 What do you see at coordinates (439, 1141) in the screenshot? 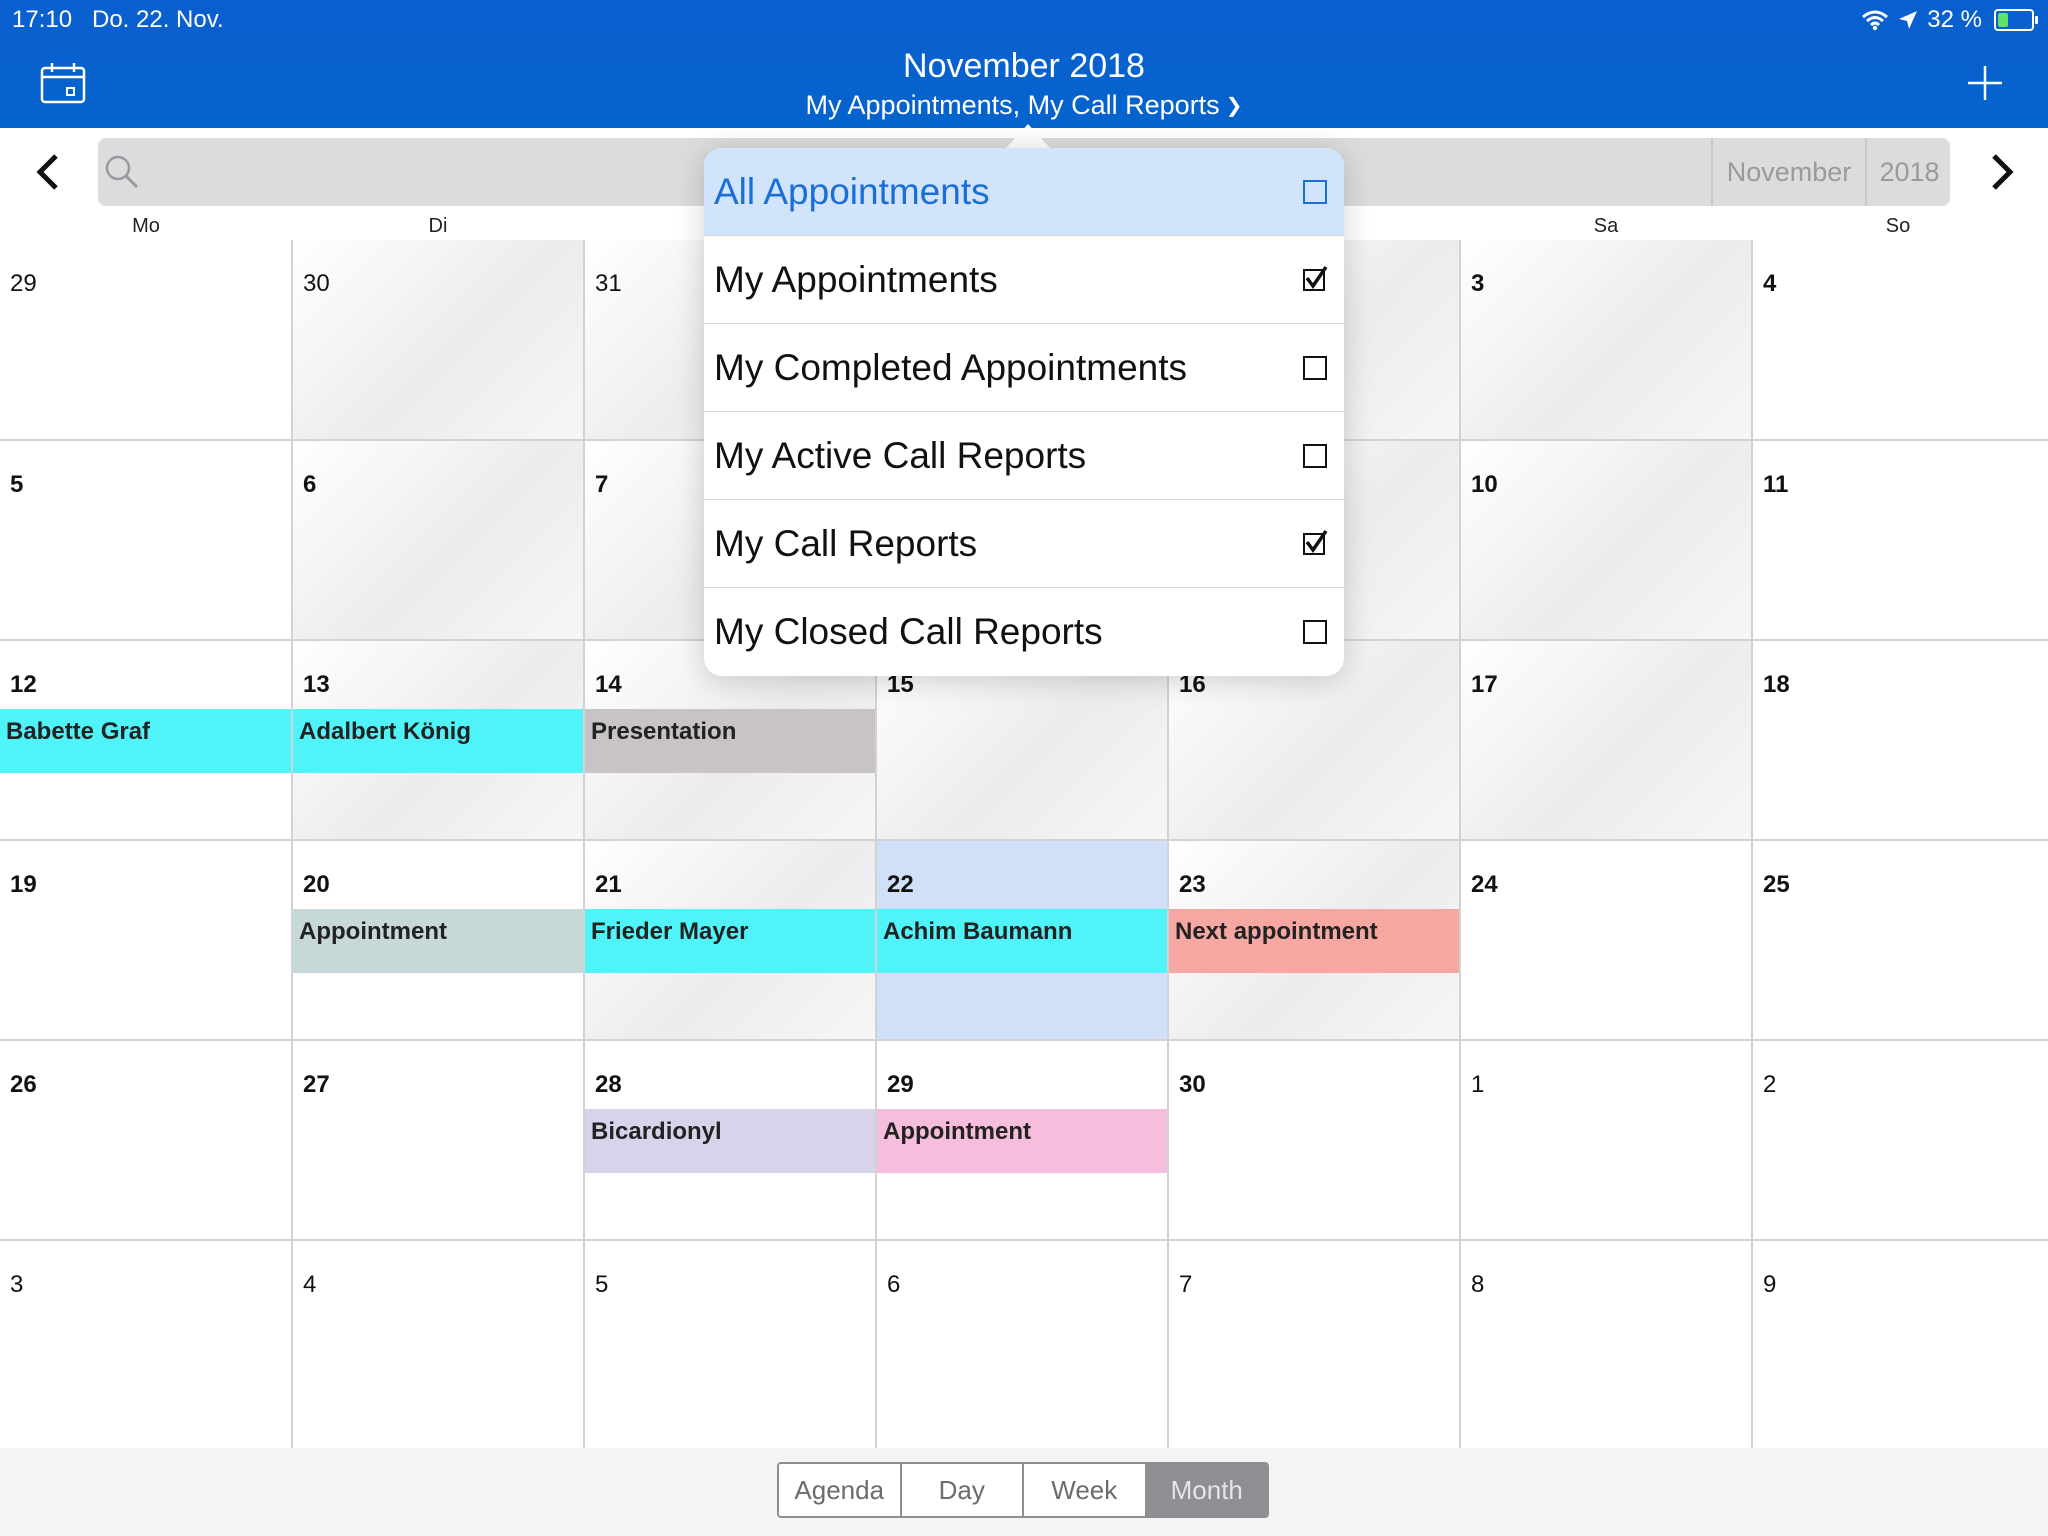
I see `day-cell: 27` at bounding box center [439, 1141].